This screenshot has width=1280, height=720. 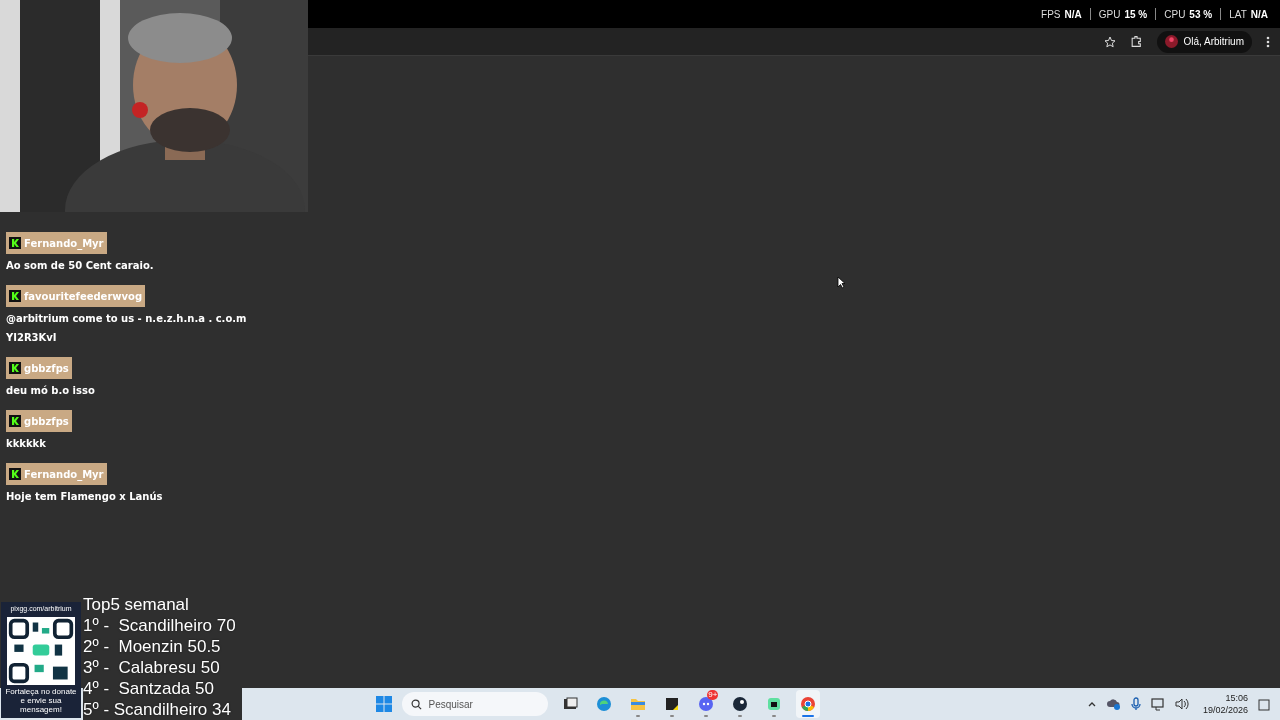 I want to click on taskbar-app: 9+, so click(x=706, y=704).